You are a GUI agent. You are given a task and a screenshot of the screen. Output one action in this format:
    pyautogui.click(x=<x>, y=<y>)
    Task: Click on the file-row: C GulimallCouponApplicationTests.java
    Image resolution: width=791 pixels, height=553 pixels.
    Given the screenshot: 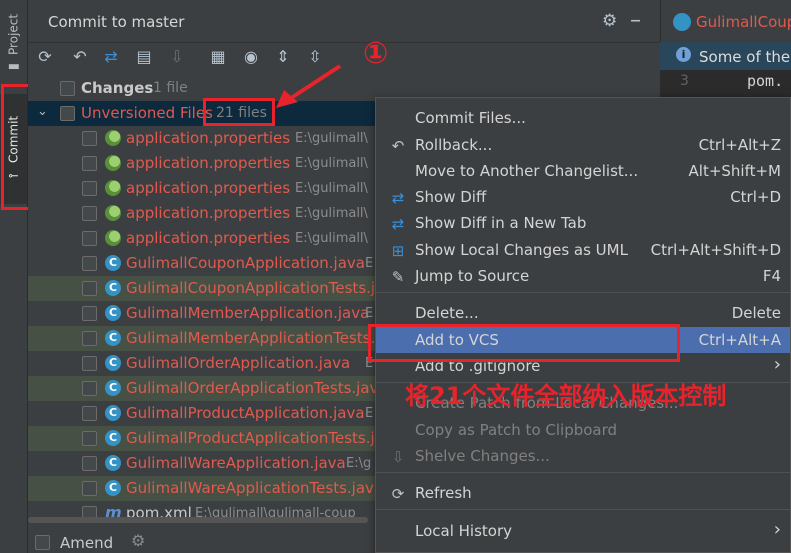 What is the action you would take?
    pyautogui.click(x=215, y=288)
    